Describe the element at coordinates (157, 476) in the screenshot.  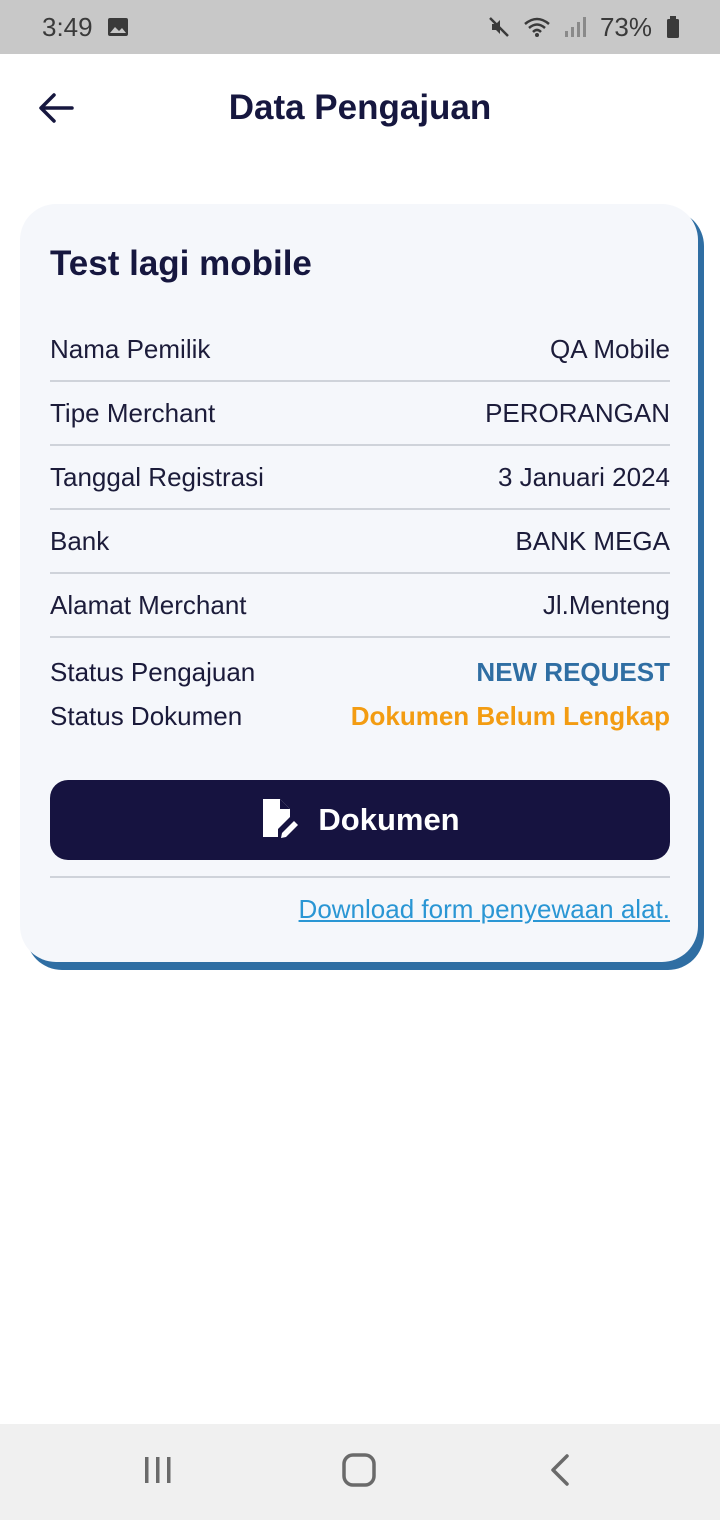
I see `detail-label: Tanggal Registrasi` at that location.